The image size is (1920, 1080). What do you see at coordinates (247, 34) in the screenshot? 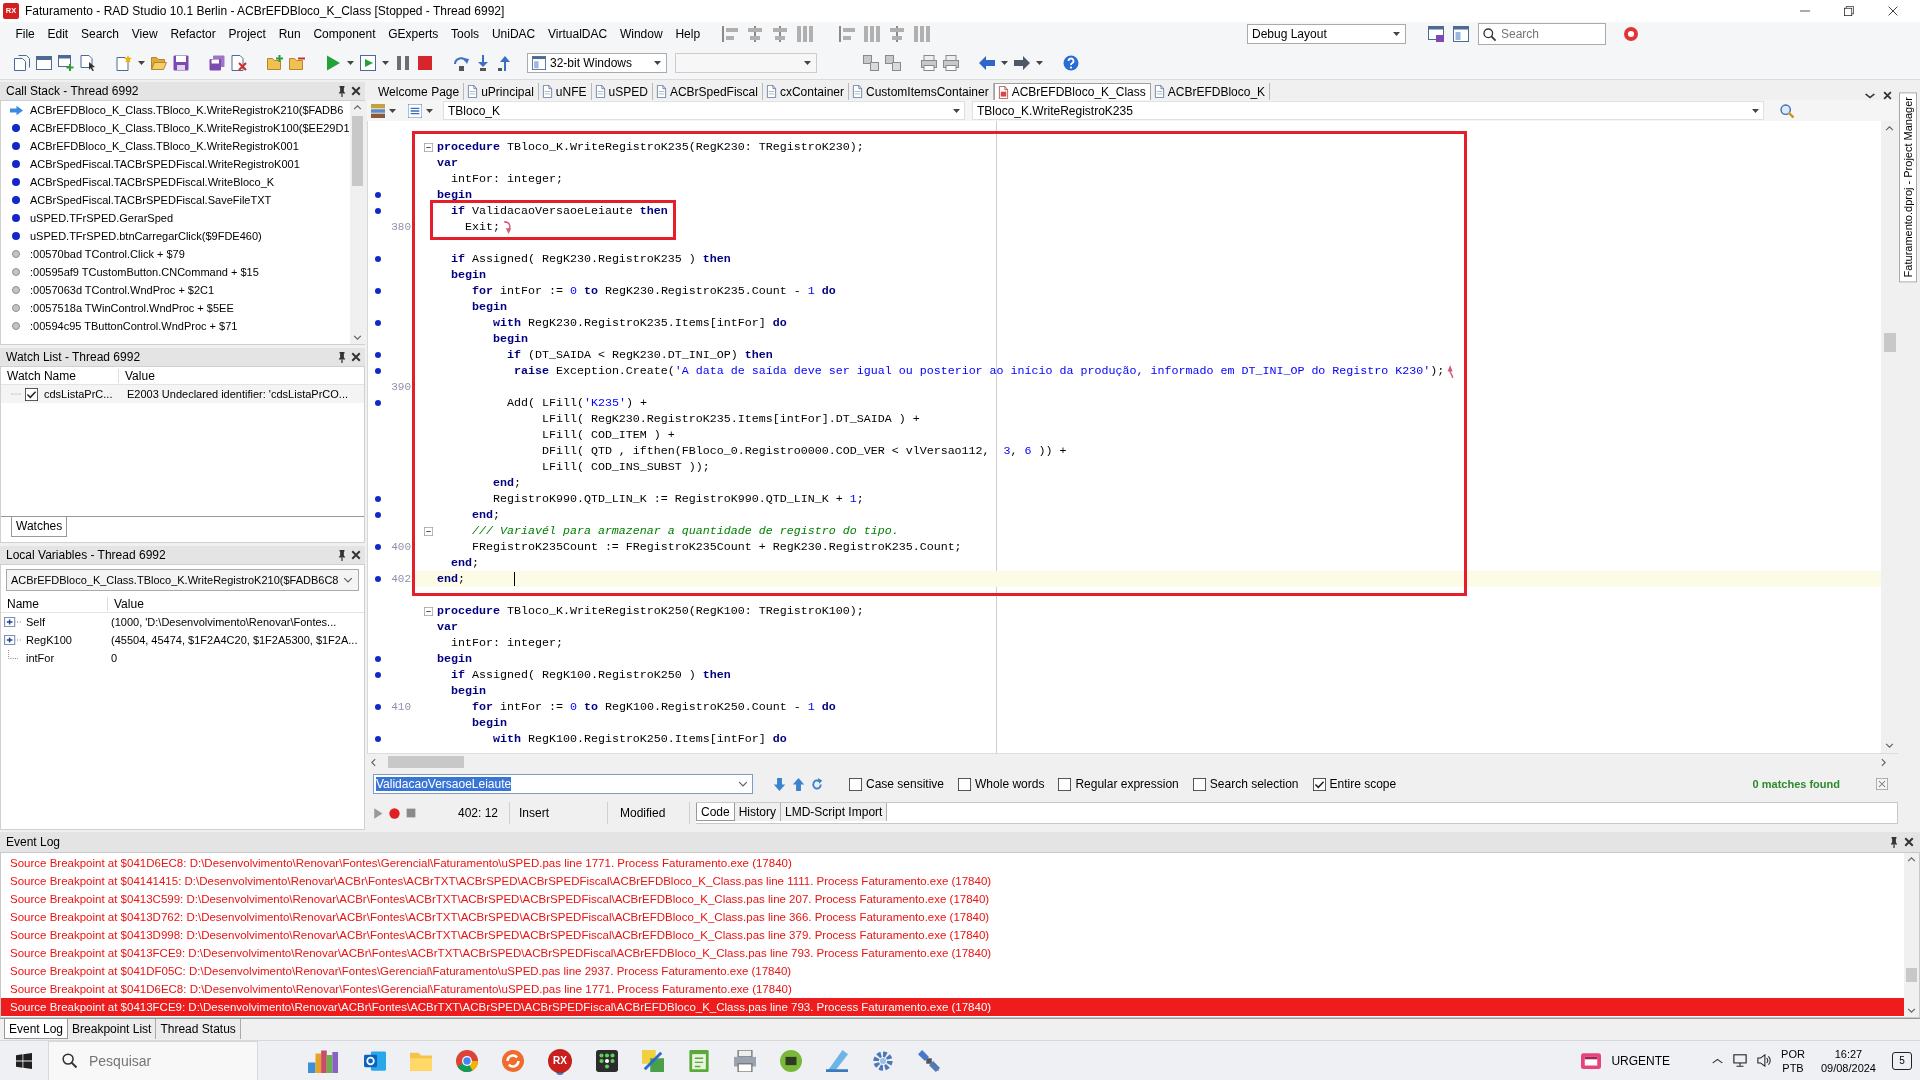
I see `menu-item: Project` at bounding box center [247, 34].